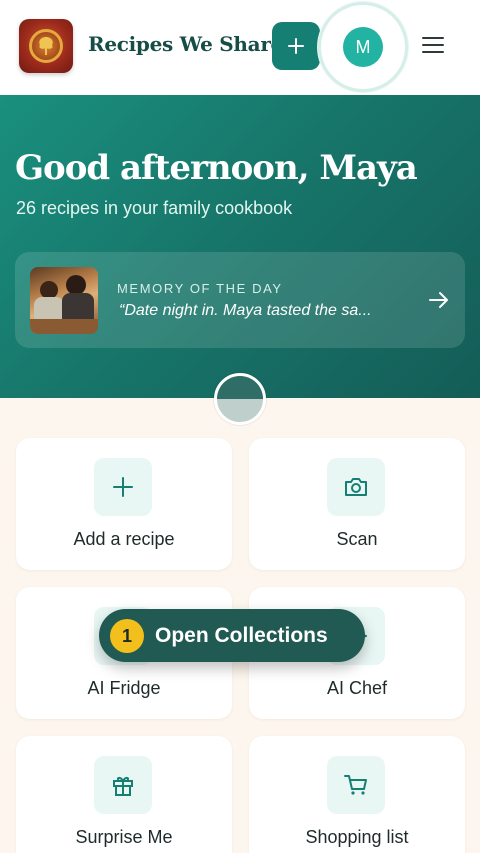 Image resolution: width=480 pixels, height=853 pixels. I want to click on surprise-me-tile: Surprise Me, so click(124, 794).